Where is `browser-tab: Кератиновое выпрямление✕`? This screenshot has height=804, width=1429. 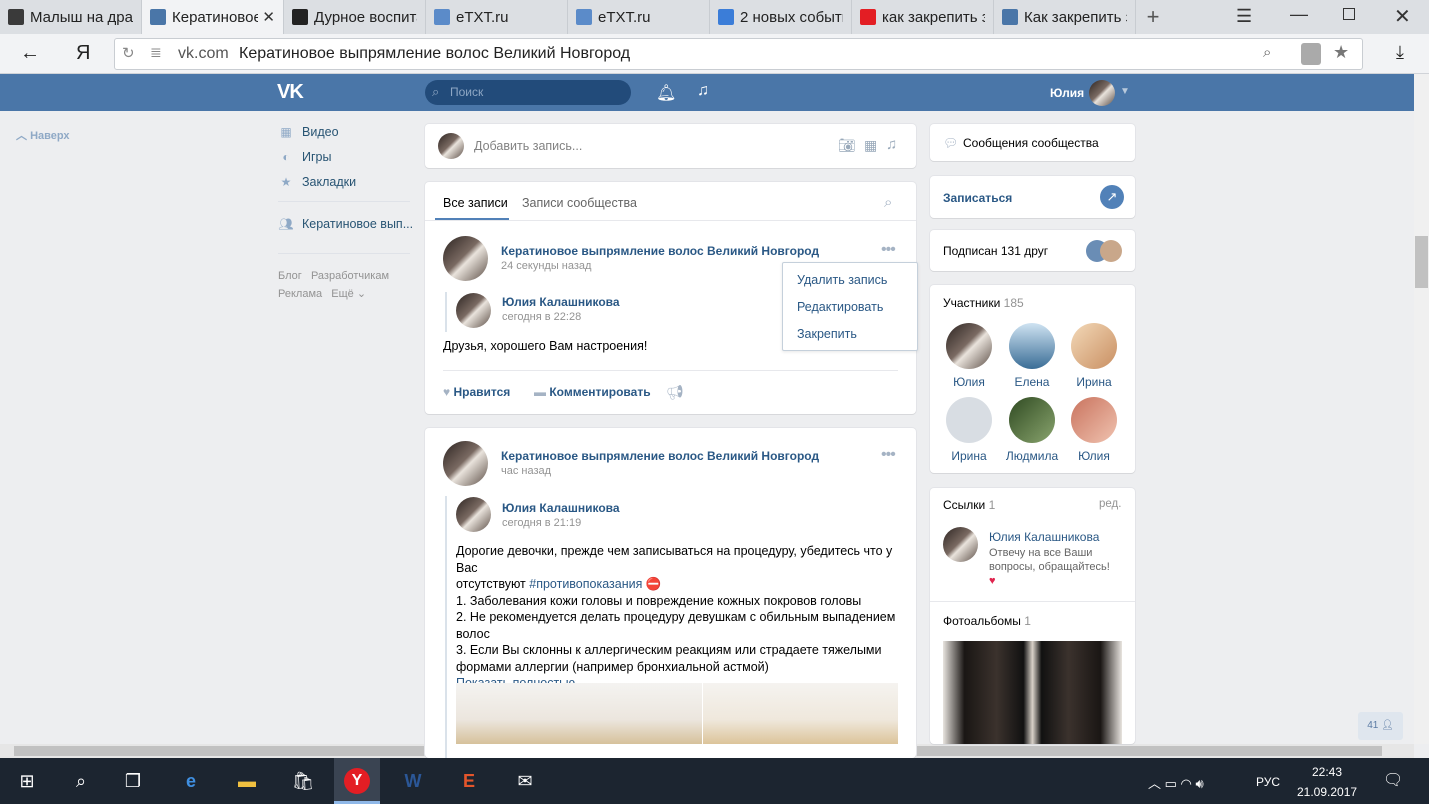 browser-tab: Кератиновое выпрямление✕ is located at coordinates (213, 17).